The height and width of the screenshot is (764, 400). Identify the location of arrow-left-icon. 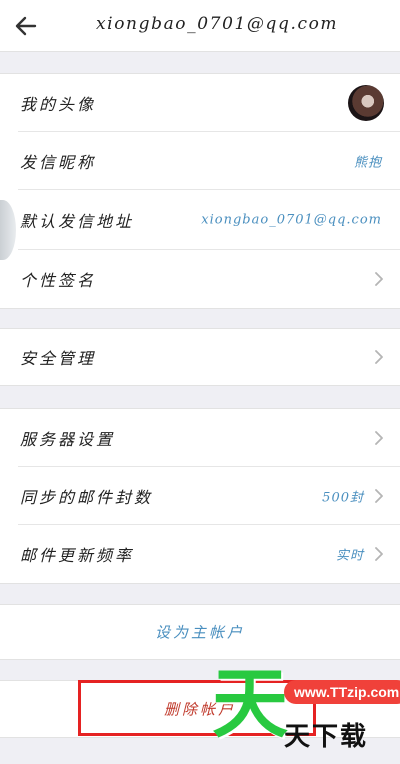
(26, 26).